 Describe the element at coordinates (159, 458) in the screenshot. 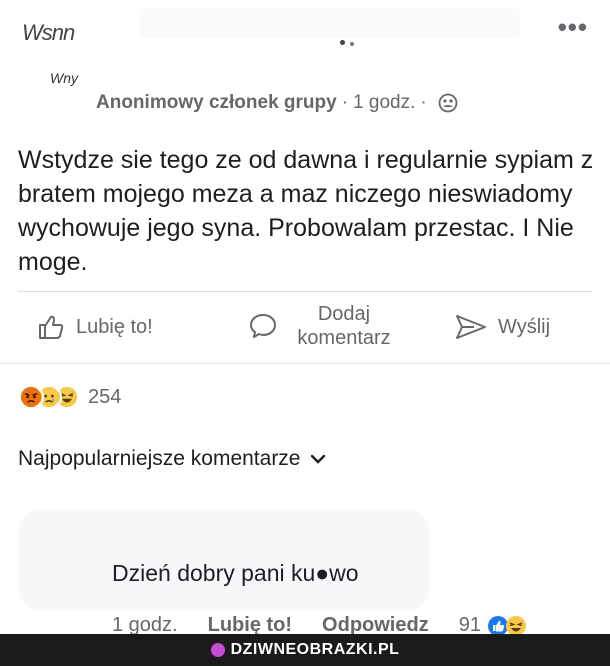

I see `sort-label: Najpopularniejsze komentarze` at that location.